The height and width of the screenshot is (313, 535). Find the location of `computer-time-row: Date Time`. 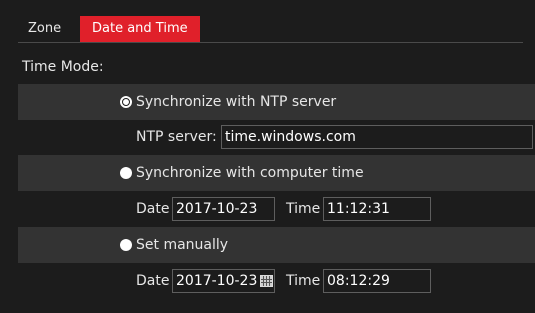

computer-time-row: Date Time is located at coordinates (276, 209).